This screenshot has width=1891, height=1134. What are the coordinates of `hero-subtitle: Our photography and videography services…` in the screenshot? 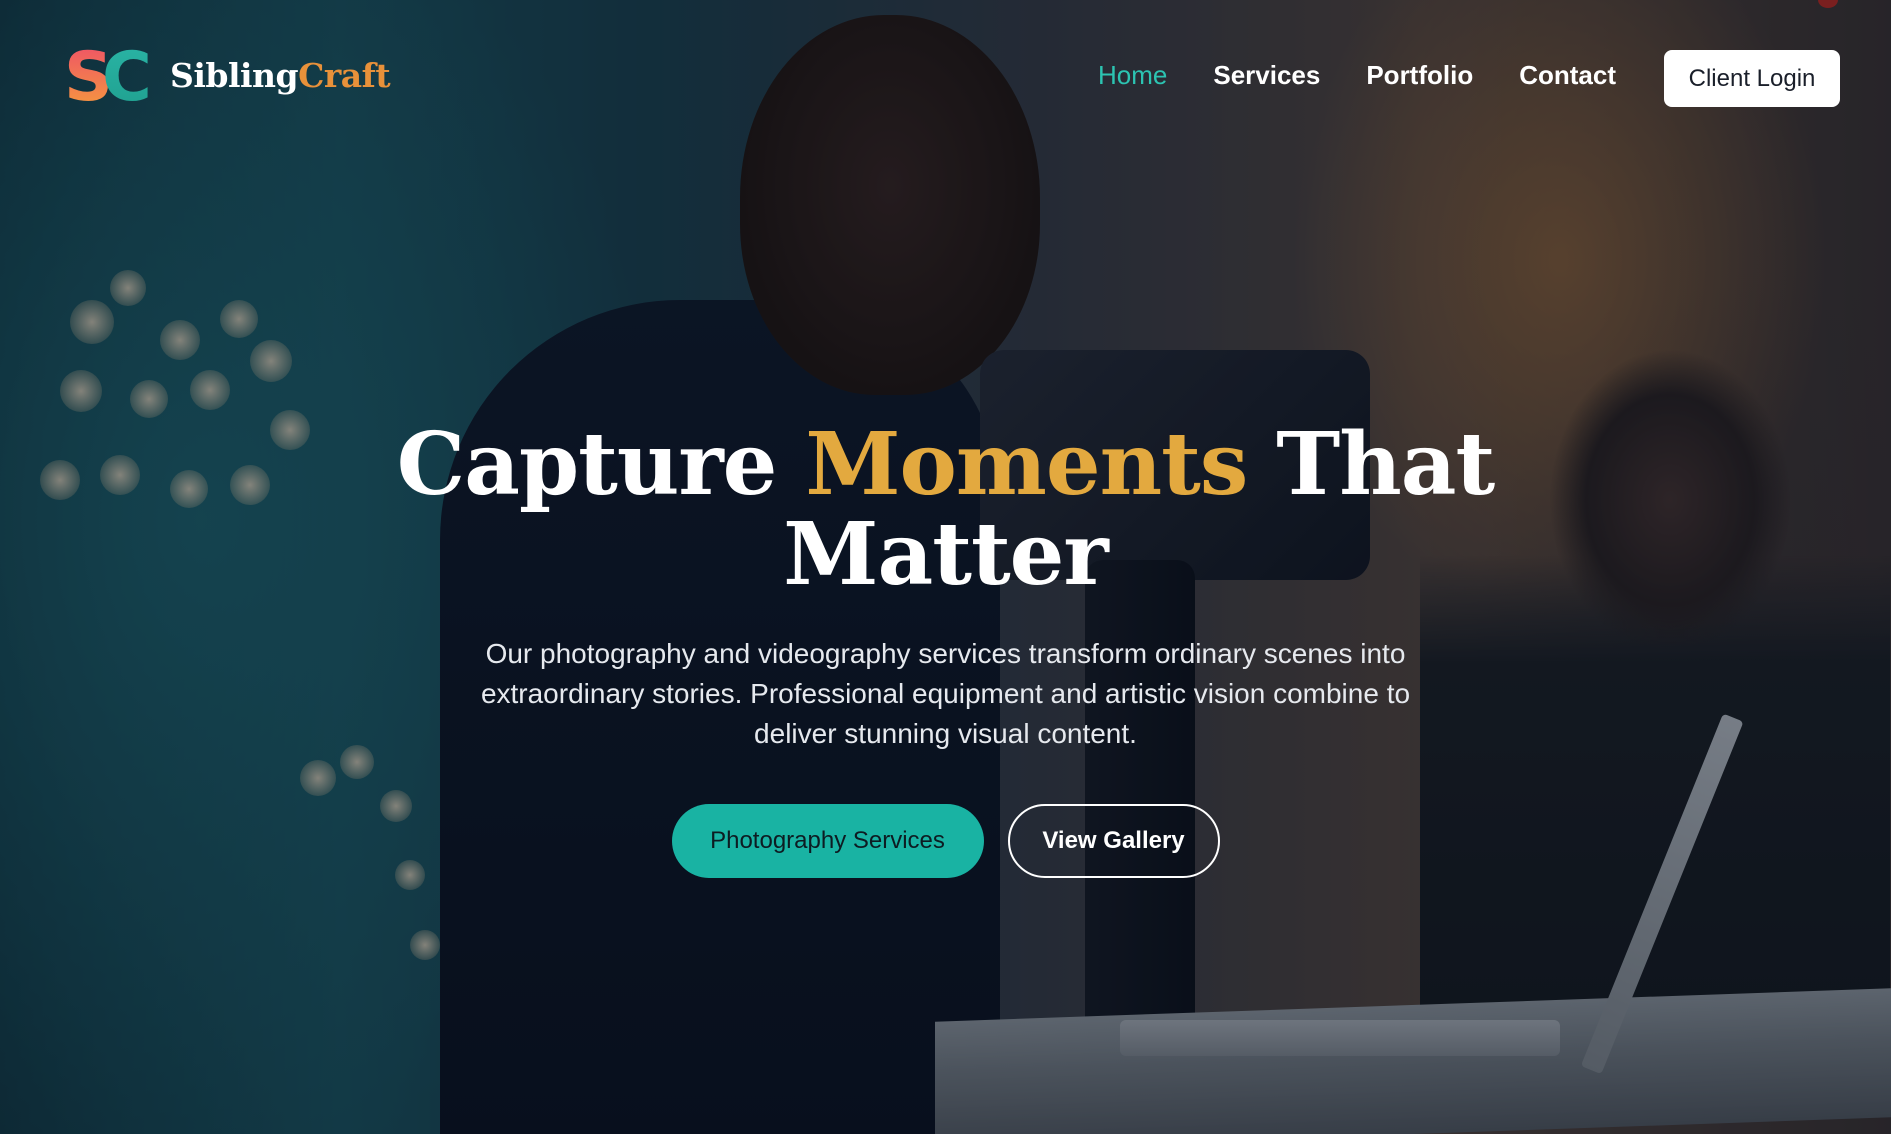 It's located at (945, 693).